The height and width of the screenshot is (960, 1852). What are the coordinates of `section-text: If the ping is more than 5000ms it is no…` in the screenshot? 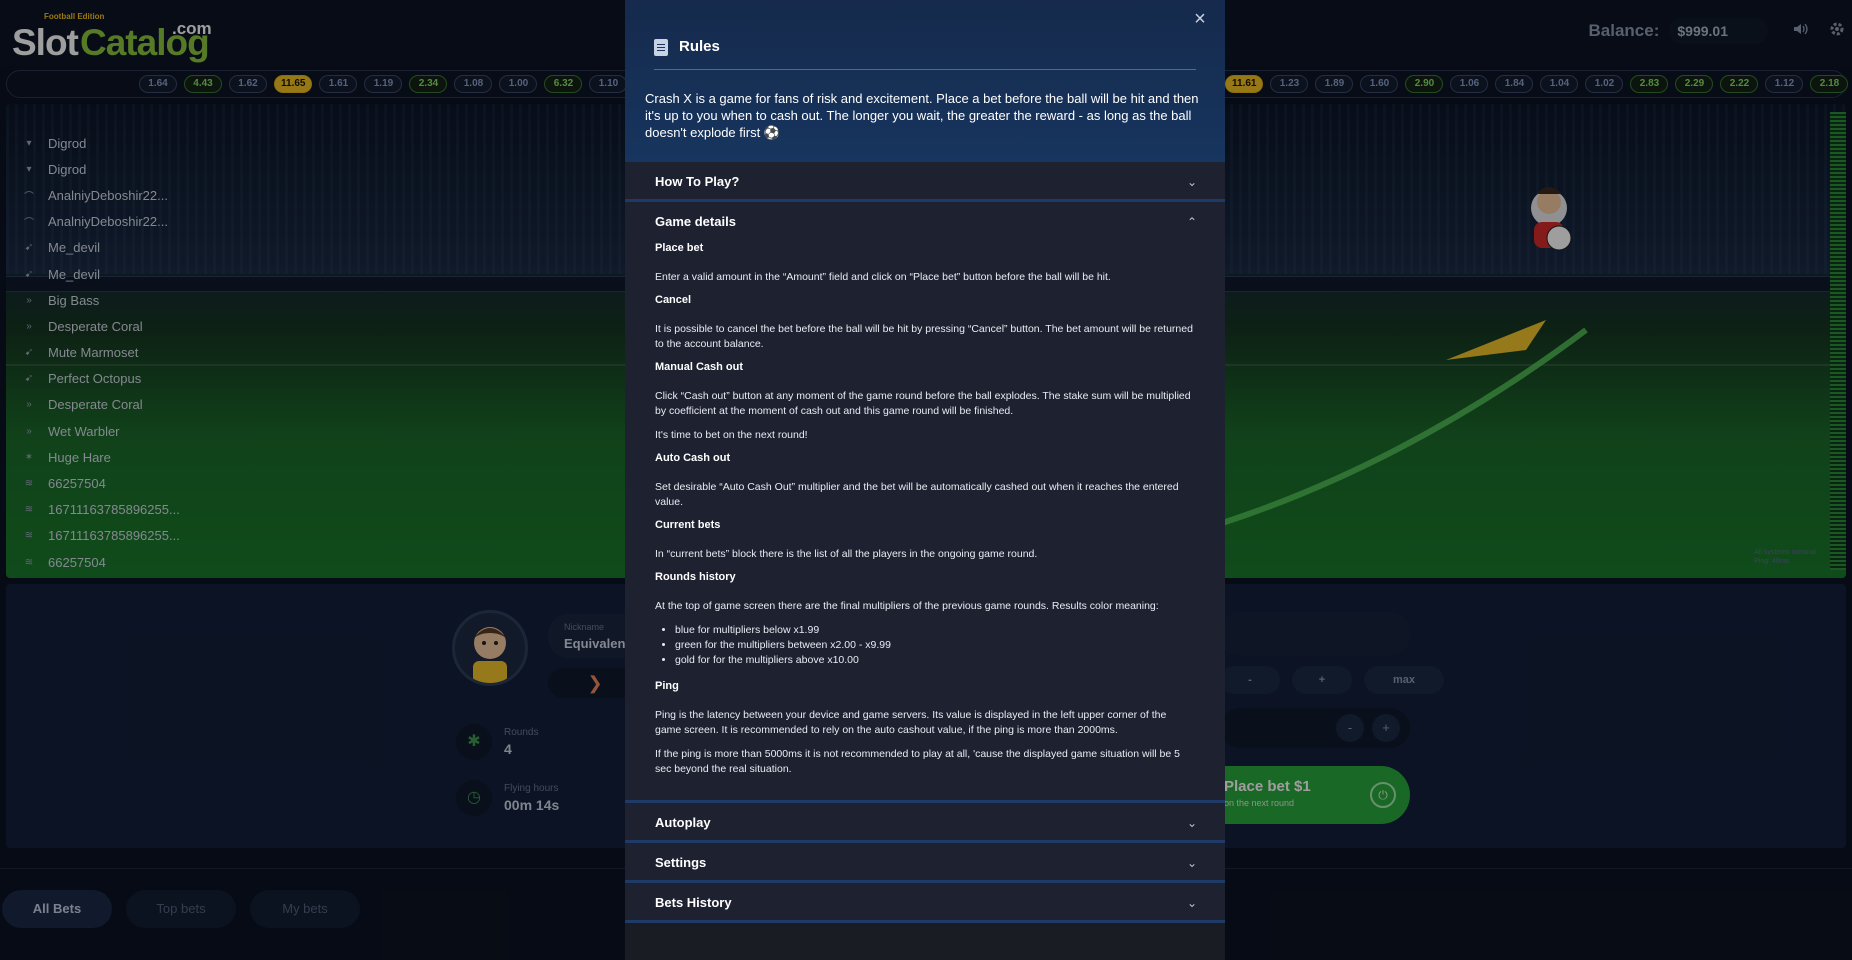 It's located at (917, 761).